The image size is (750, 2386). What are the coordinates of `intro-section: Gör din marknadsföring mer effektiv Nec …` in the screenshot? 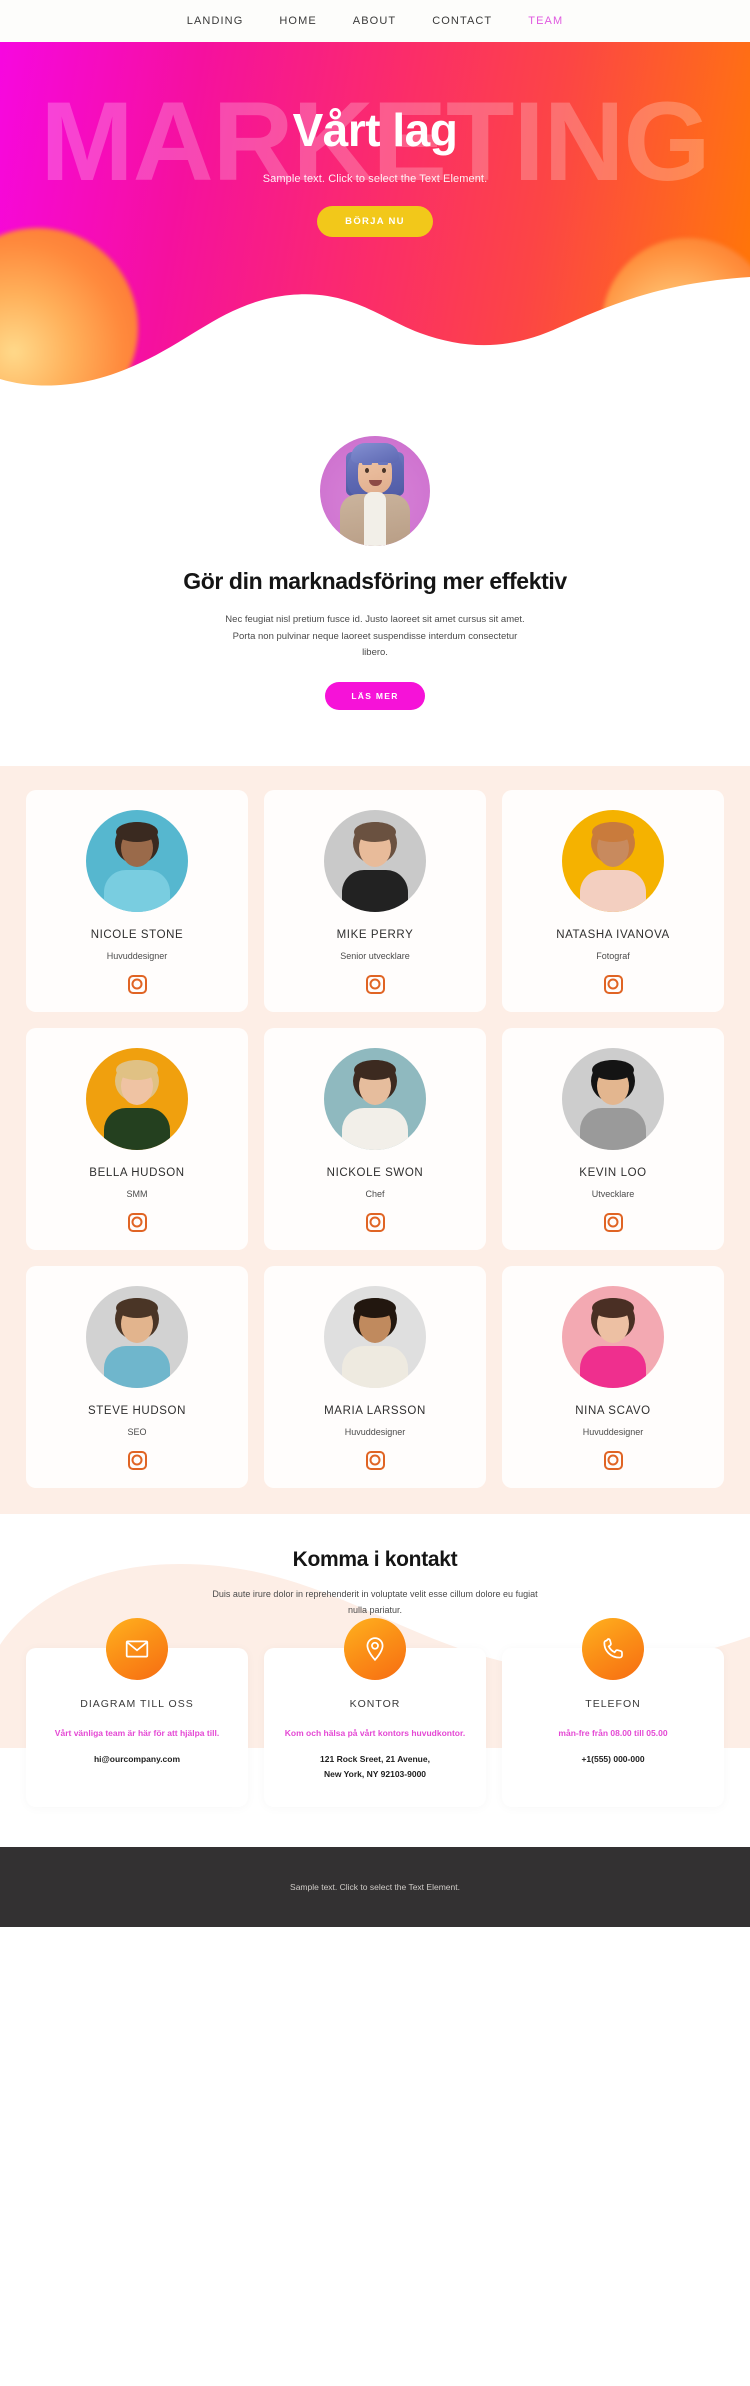 It's located at (375, 590).